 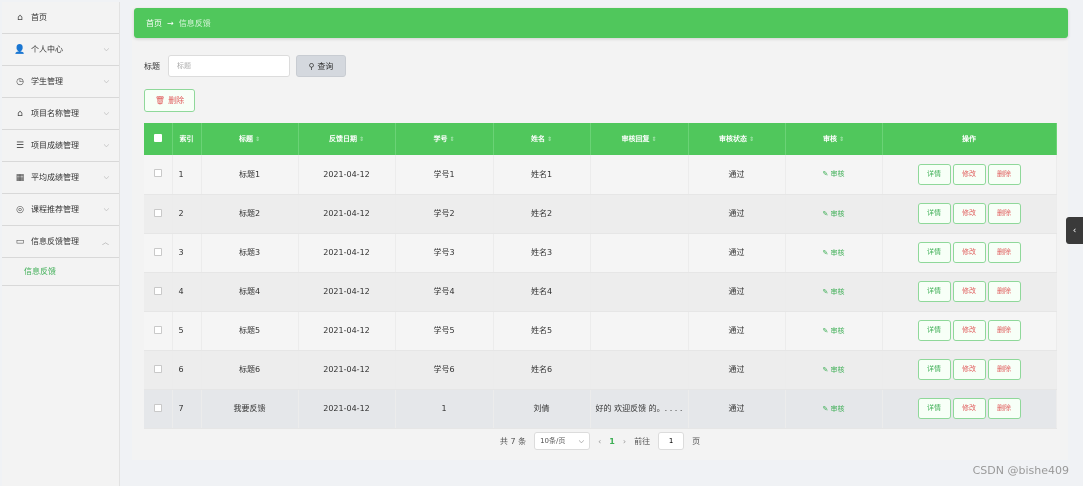 I want to click on goto-label: 前往, so click(x=642, y=441).